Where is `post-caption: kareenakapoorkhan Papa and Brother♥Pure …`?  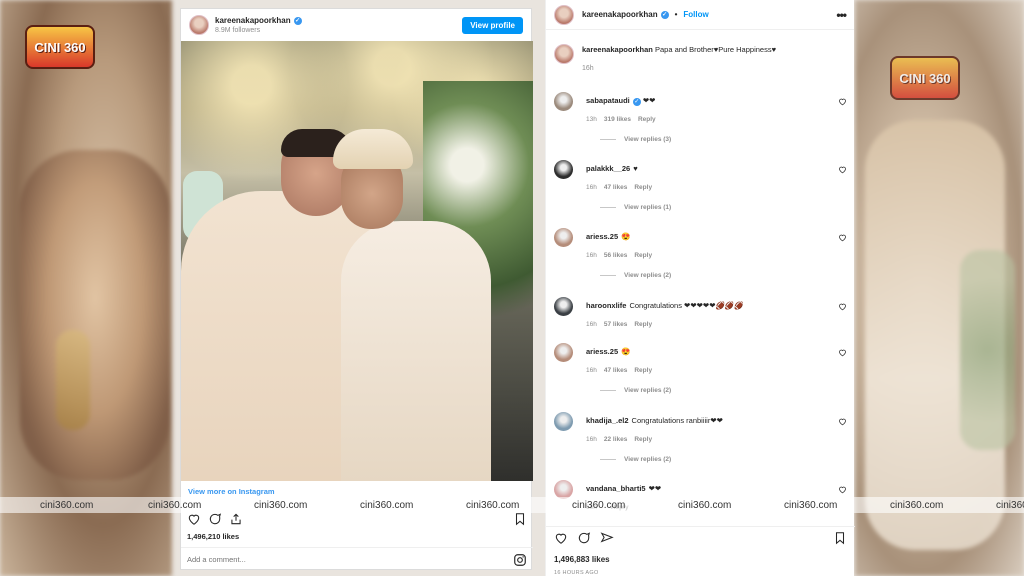 post-caption: kareenakapoorkhan Papa and Brother♥Pure … is located at coordinates (700, 59).